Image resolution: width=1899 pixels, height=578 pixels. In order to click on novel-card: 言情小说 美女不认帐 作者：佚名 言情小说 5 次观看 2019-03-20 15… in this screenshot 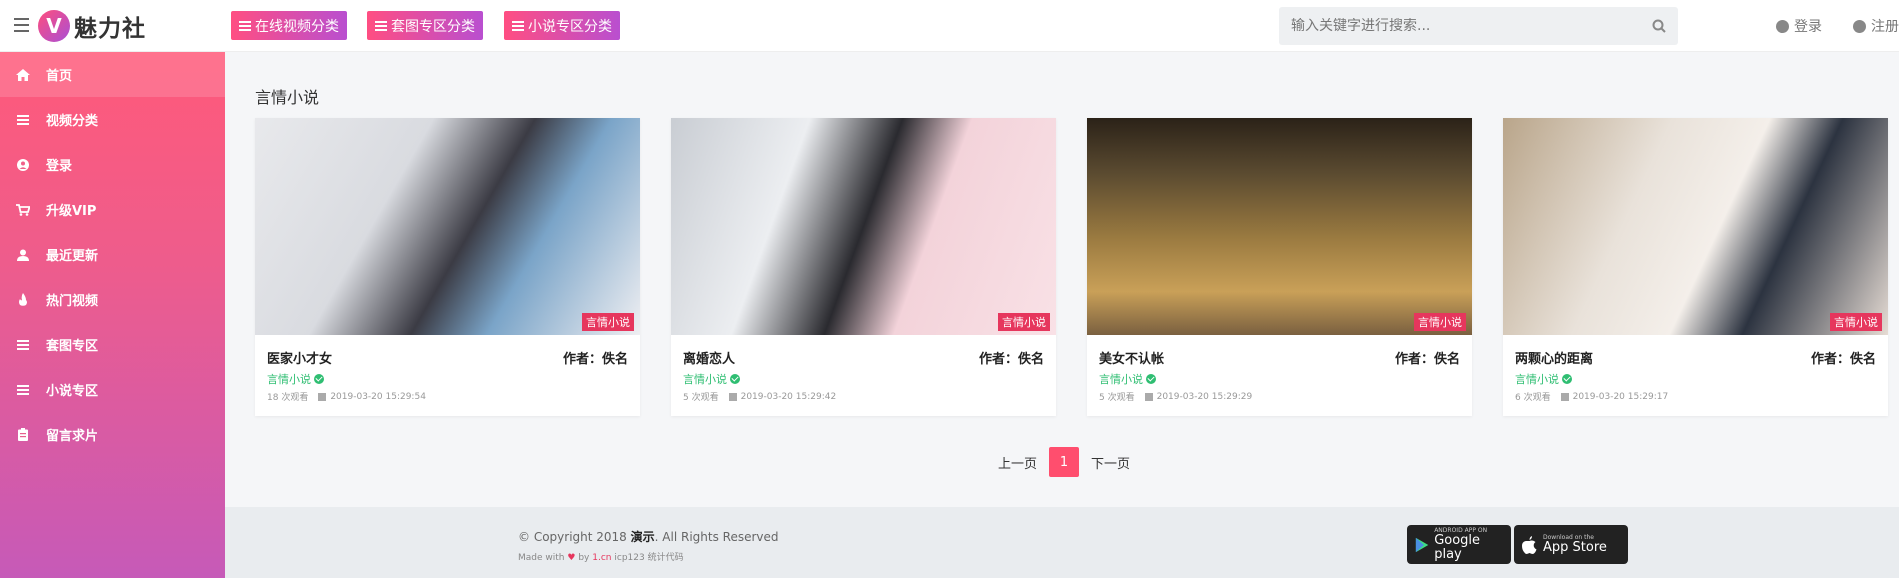, I will do `click(1279, 267)`.